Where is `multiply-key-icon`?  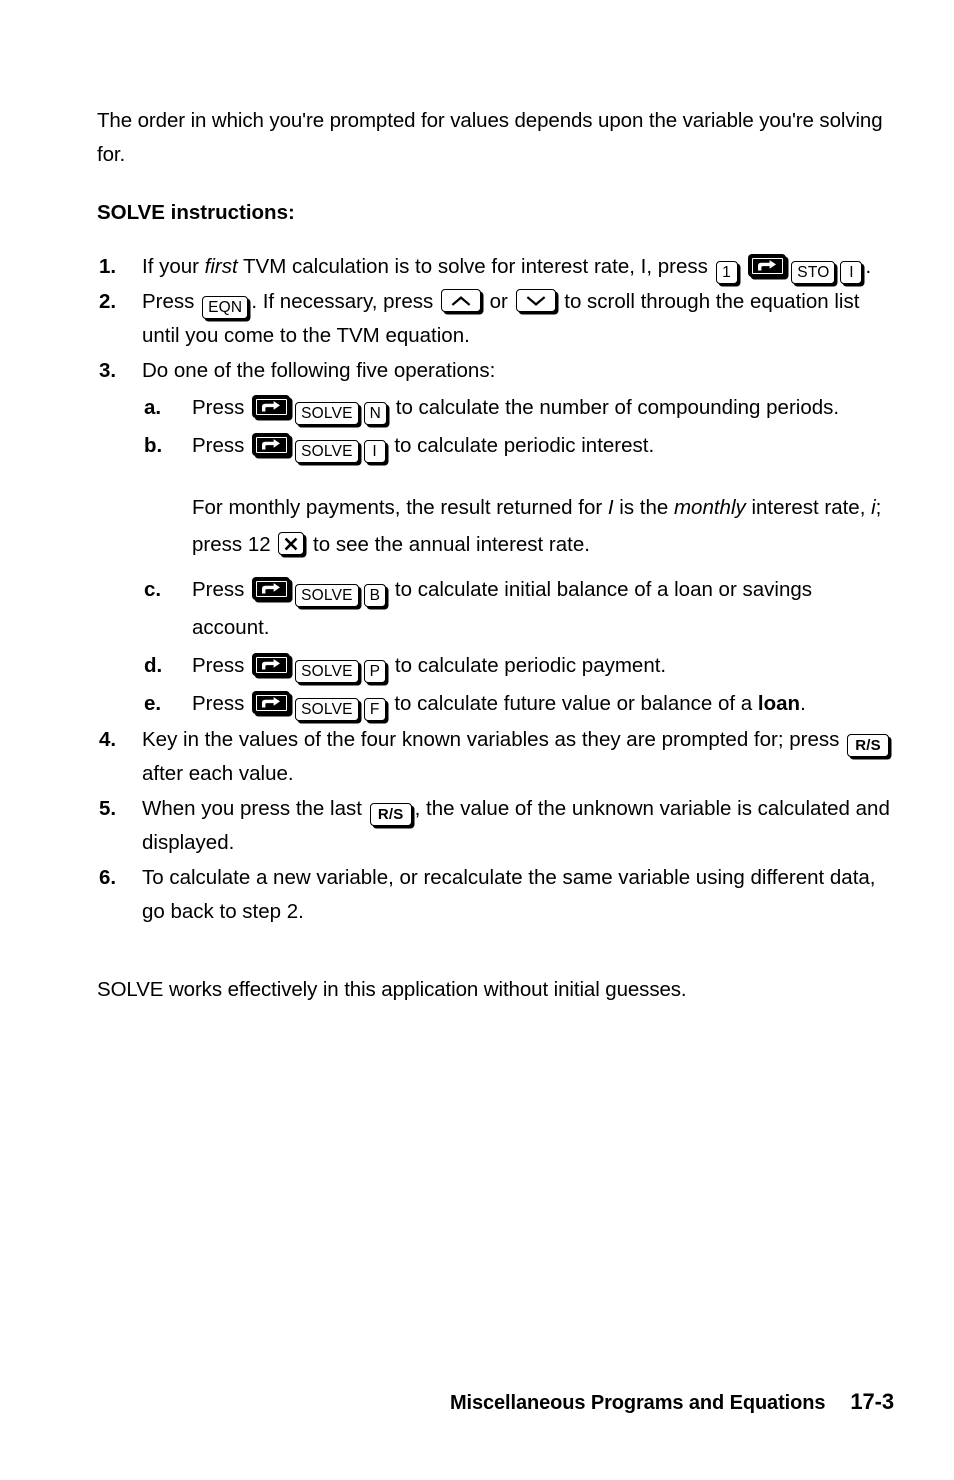
multiply-key-icon is located at coordinates (291, 543).